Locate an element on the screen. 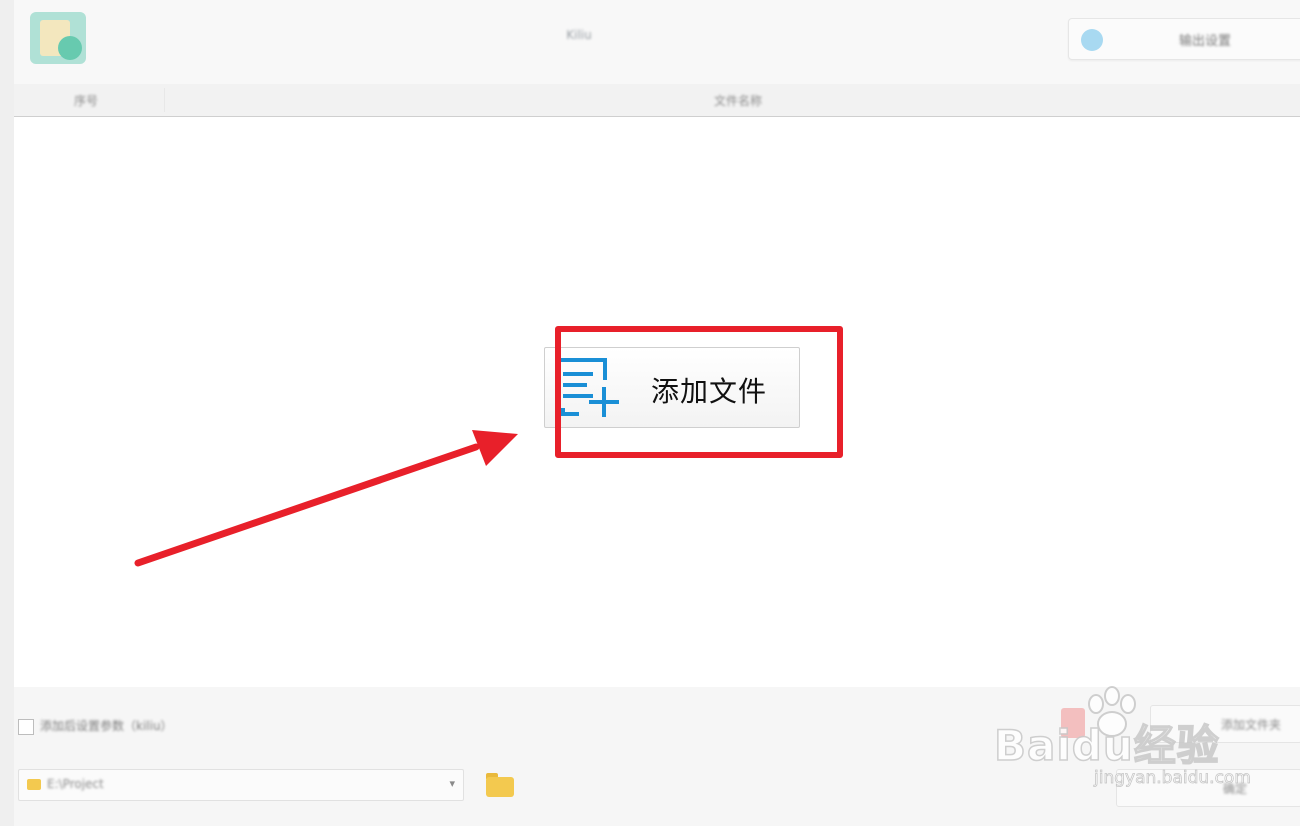  watermark-brand: Baidu经验 is located at coordinates (1106, 745).